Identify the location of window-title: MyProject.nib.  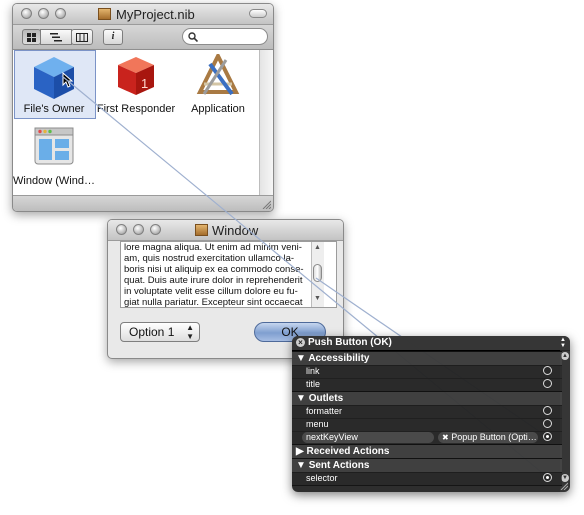
(155, 14).